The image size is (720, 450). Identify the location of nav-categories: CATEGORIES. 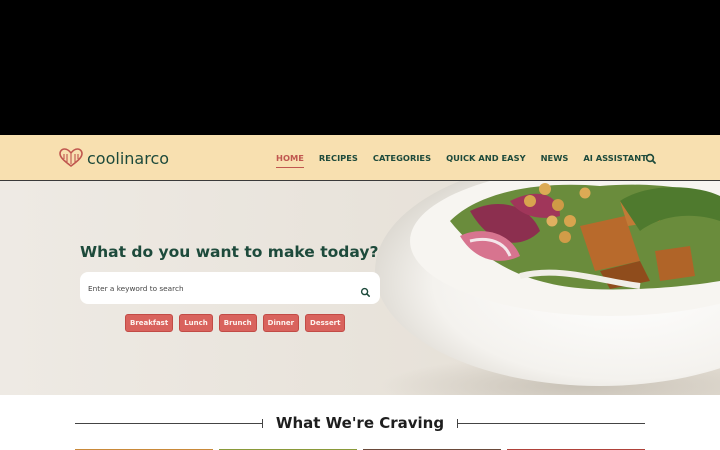
(402, 158).